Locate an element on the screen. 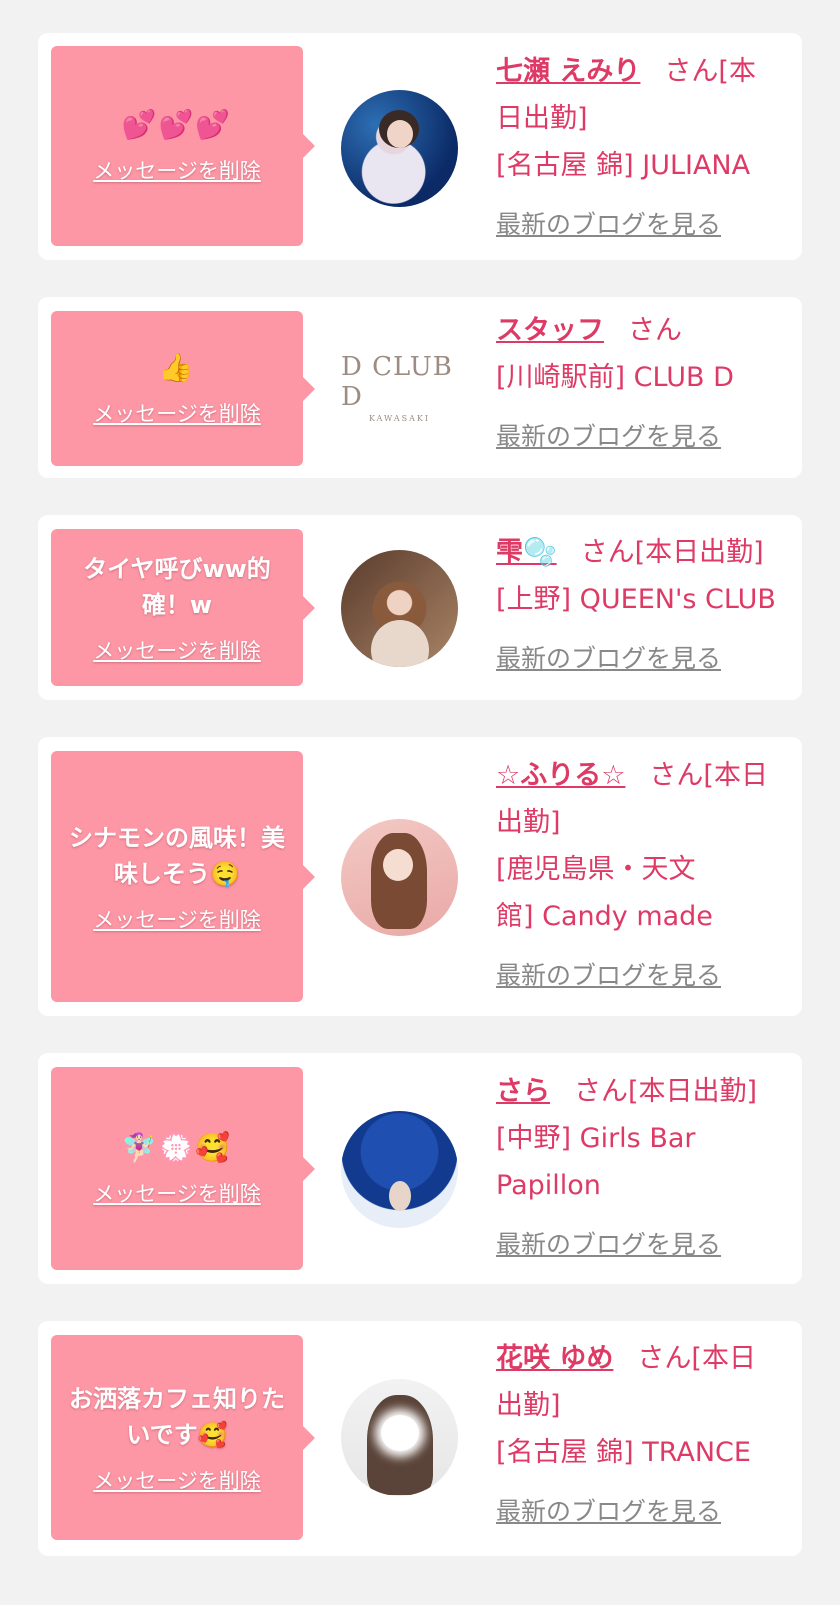 The image size is (840, 1605). message-text: タイヤ呼びww的確！w is located at coordinates (177, 586).